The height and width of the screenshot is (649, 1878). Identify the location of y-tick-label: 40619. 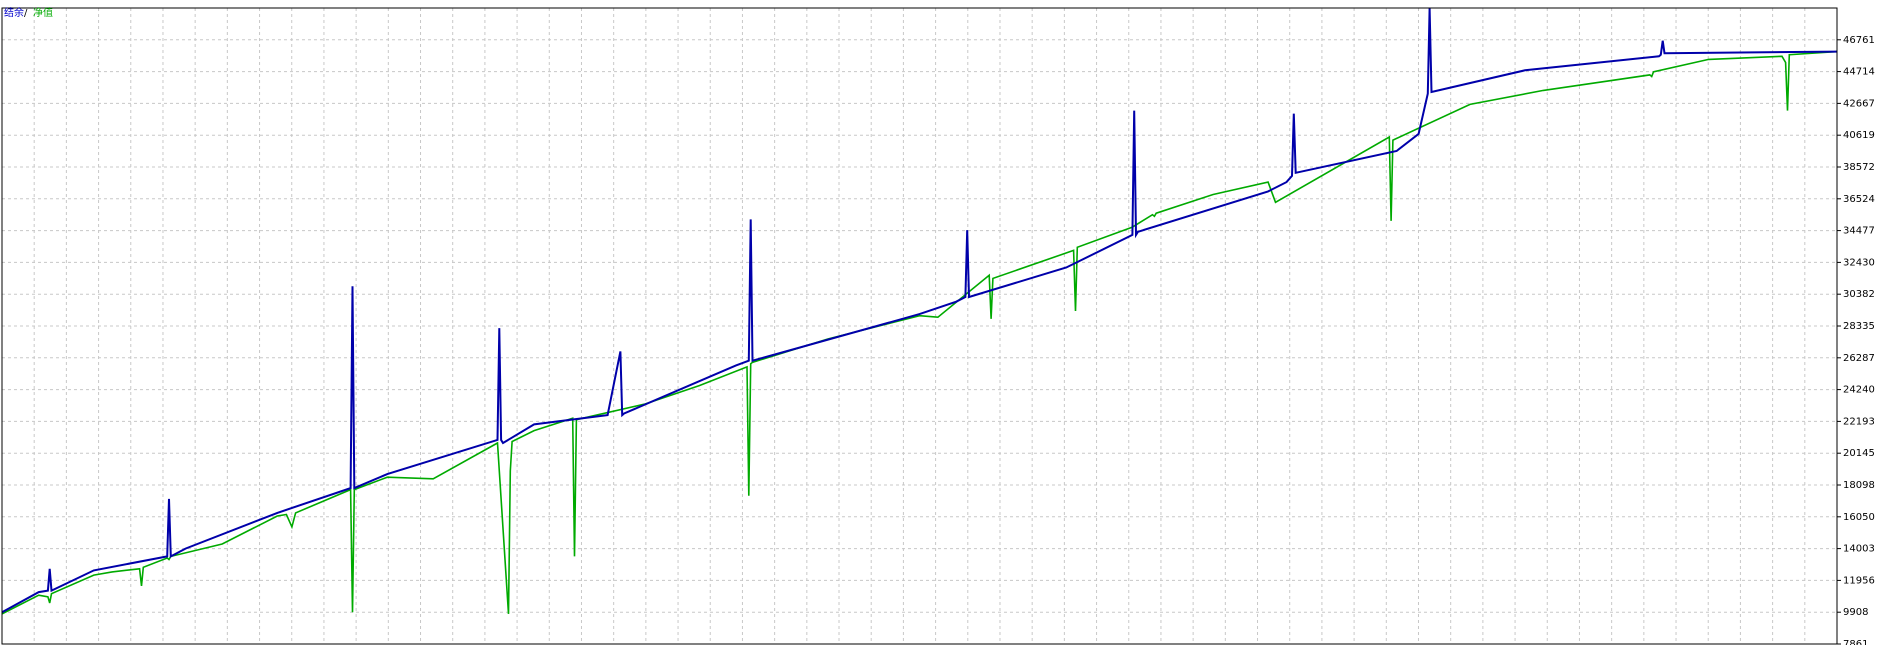
(1859, 135).